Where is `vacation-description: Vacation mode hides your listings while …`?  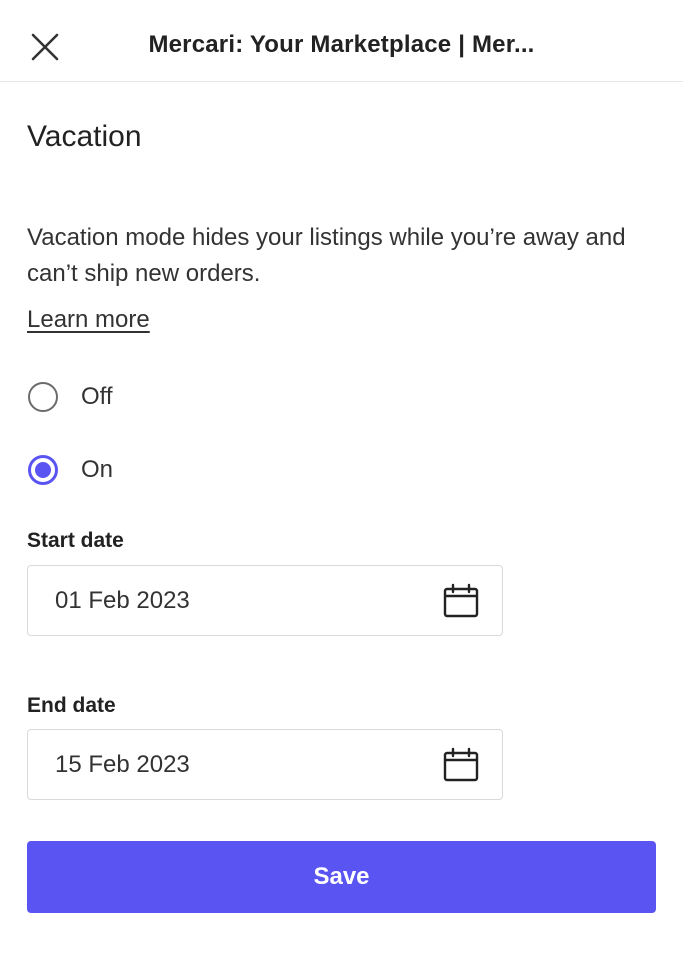 vacation-description: Vacation mode hides your listings while … is located at coordinates (326, 255).